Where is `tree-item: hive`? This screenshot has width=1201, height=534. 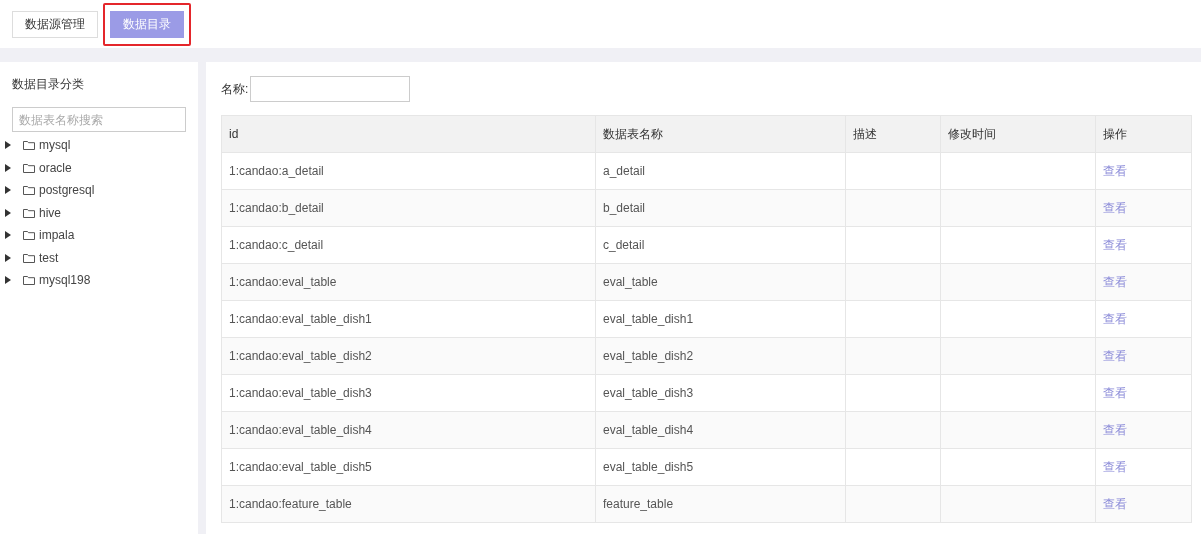
tree-item: hive is located at coordinates (50, 212).